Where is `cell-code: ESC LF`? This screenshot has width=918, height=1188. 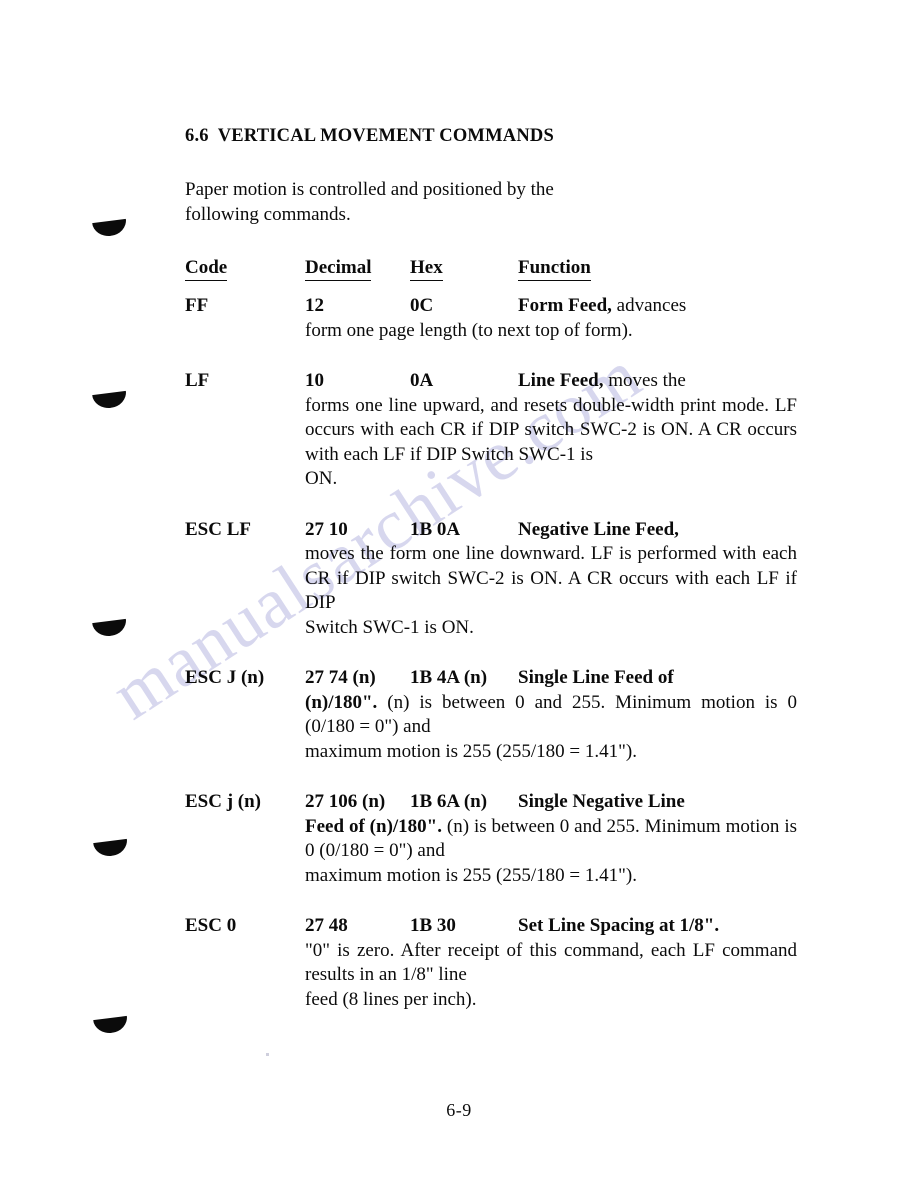 cell-code: ESC LF is located at coordinates (218, 529).